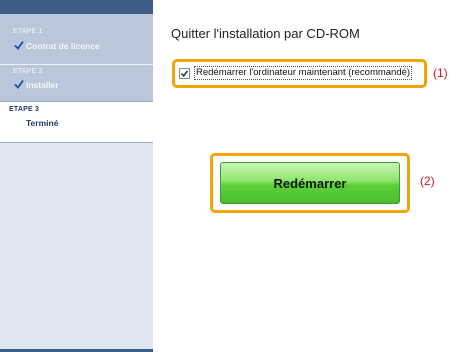 The width and height of the screenshot is (467, 352). What do you see at coordinates (42, 123) in the screenshot?
I see `step-label: Terminé` at bounding box center [42, 123].